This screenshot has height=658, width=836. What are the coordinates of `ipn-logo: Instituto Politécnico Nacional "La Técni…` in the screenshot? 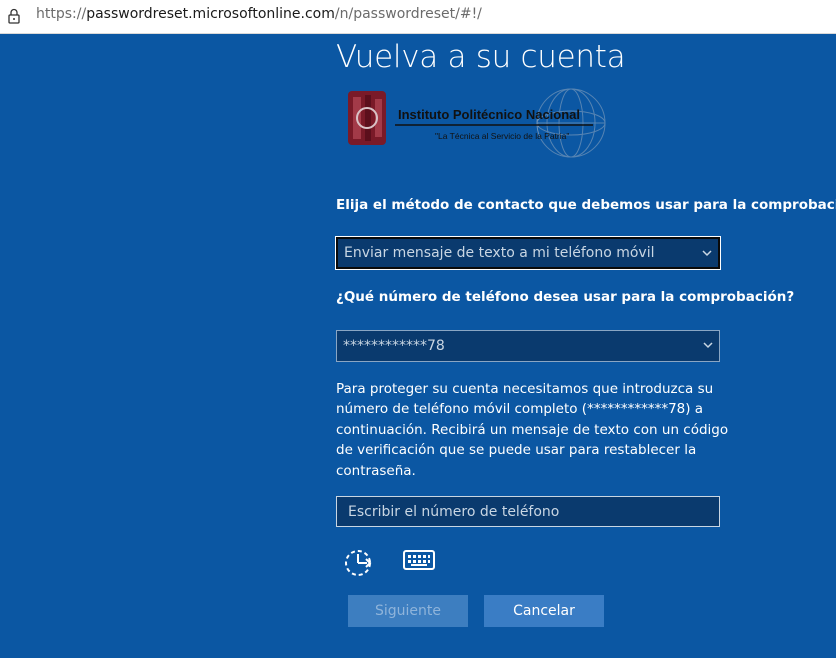 It's located at (476, 122).